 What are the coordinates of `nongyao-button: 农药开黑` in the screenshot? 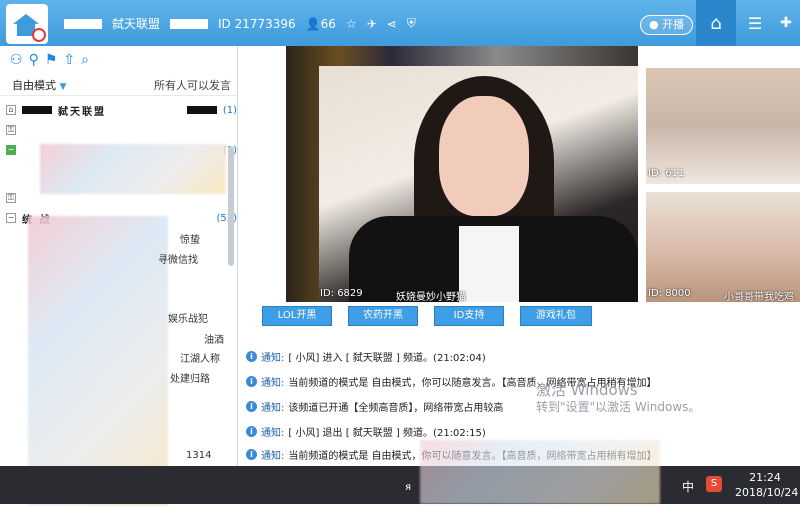 It's located at (383, 316).